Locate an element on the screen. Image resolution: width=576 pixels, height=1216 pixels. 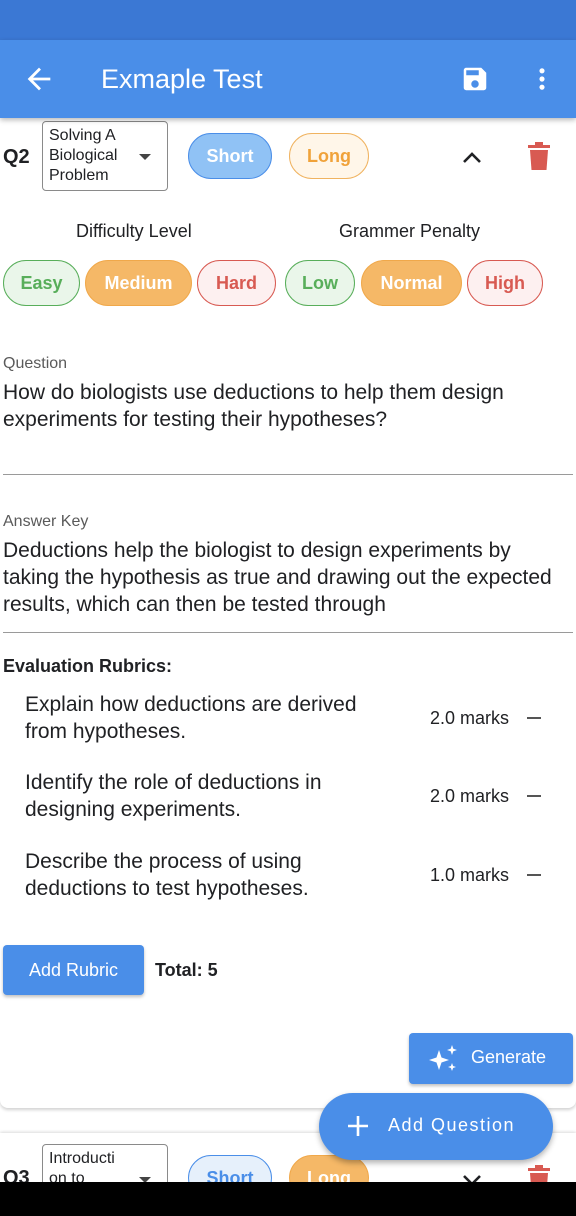
add-question-fab: Add Question is located at coordinates (436, 1126).